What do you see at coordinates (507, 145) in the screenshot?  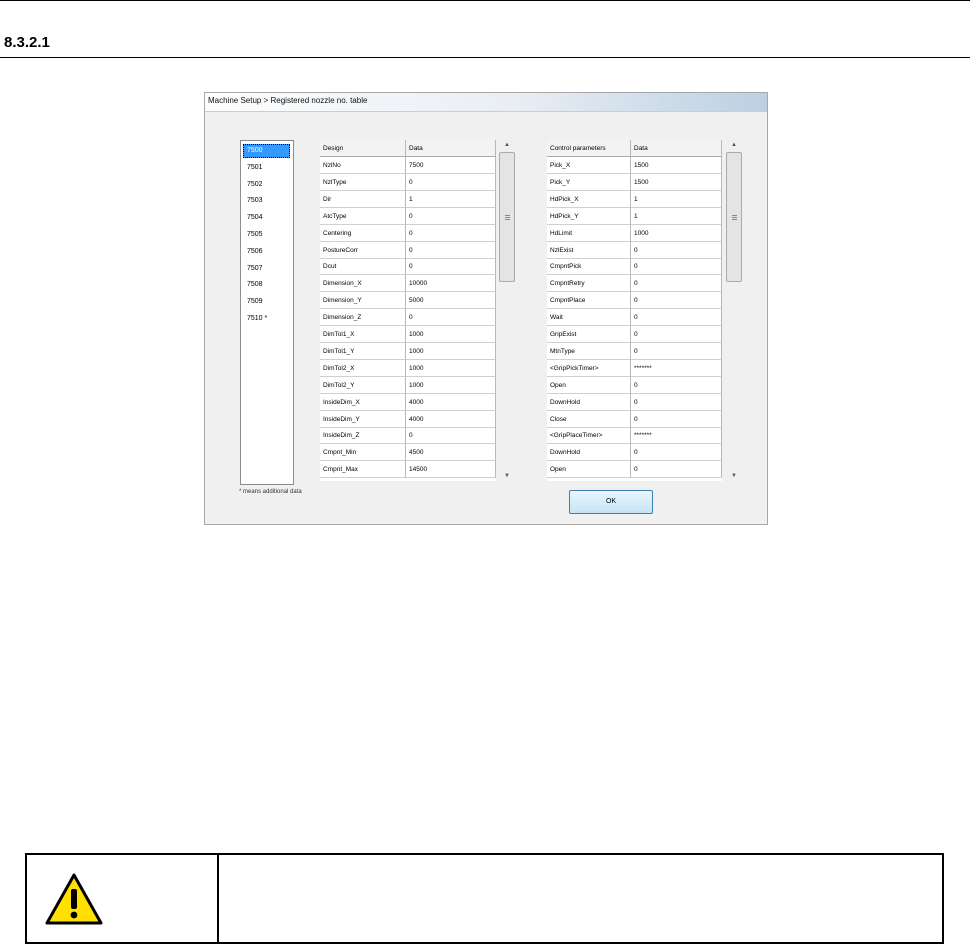 I see `scroll-up-icon: ▲` at bounding box center [507, 145].